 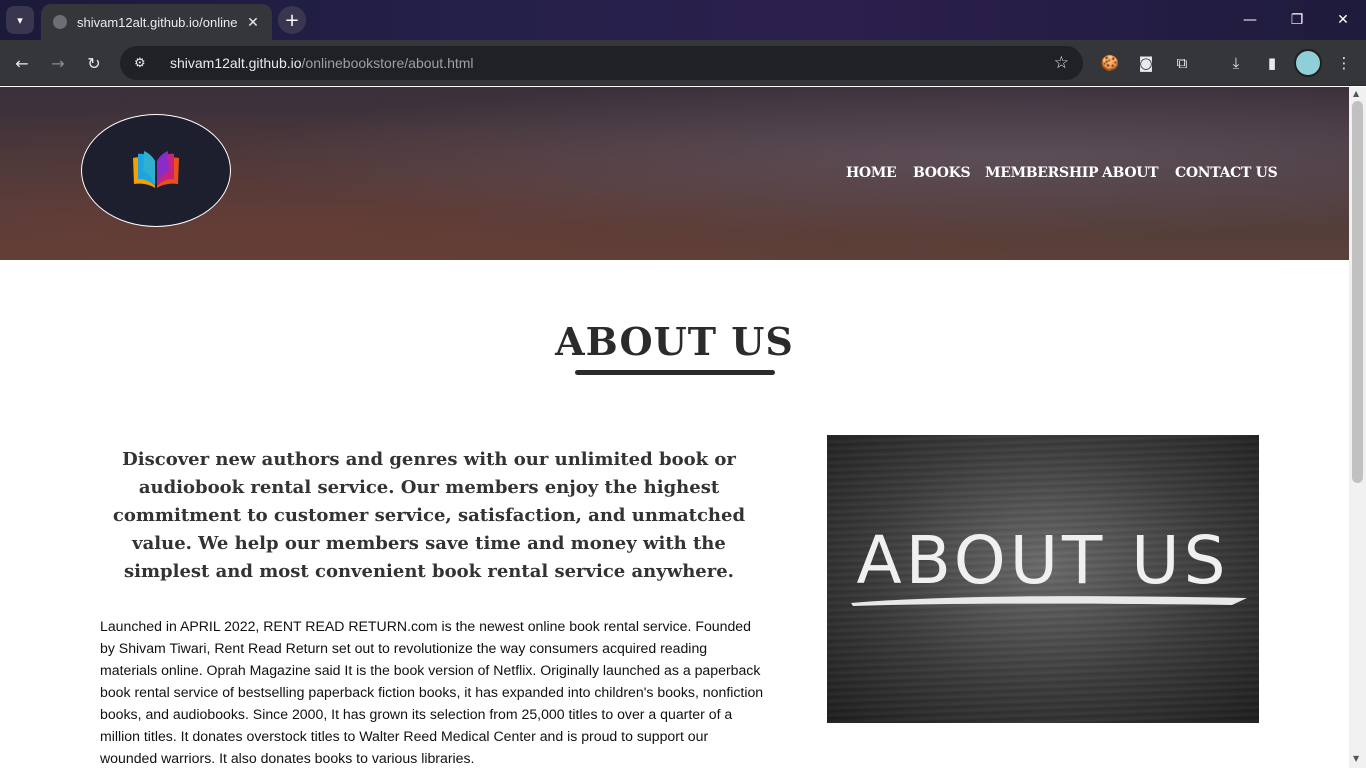 What do you see at coordinates (1226, 173) in the screenshot?
I see `nav-contact-us: CONTACT US` at bounding box center [1226, 173].